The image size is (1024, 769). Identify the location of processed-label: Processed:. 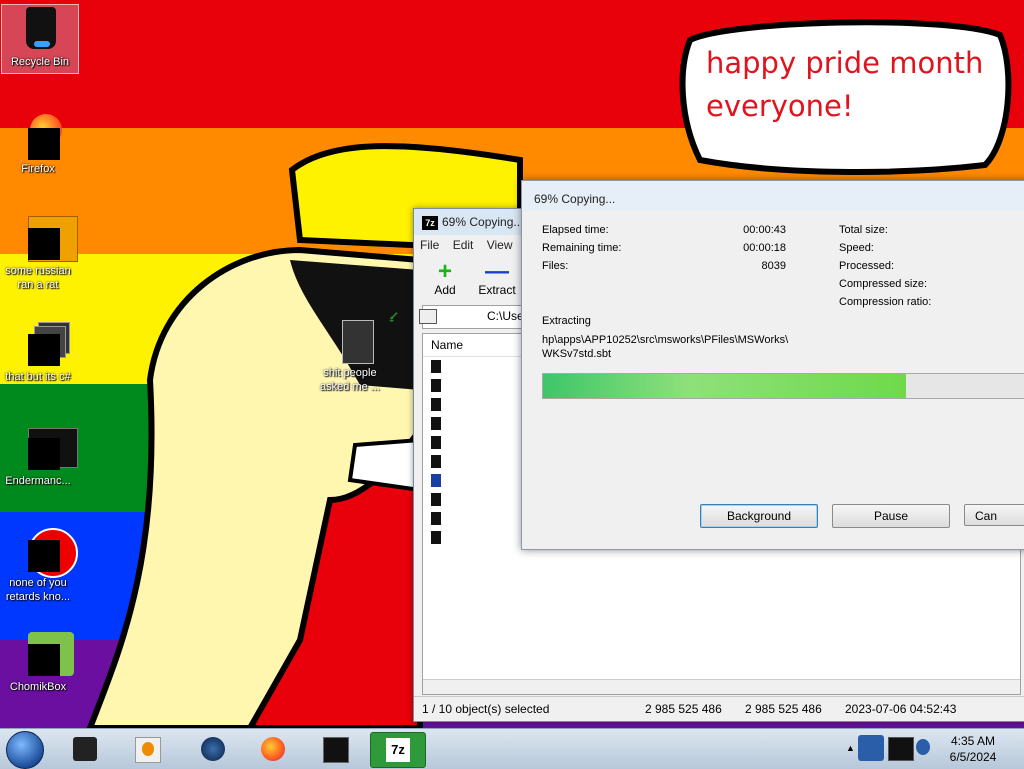
(867, 266).